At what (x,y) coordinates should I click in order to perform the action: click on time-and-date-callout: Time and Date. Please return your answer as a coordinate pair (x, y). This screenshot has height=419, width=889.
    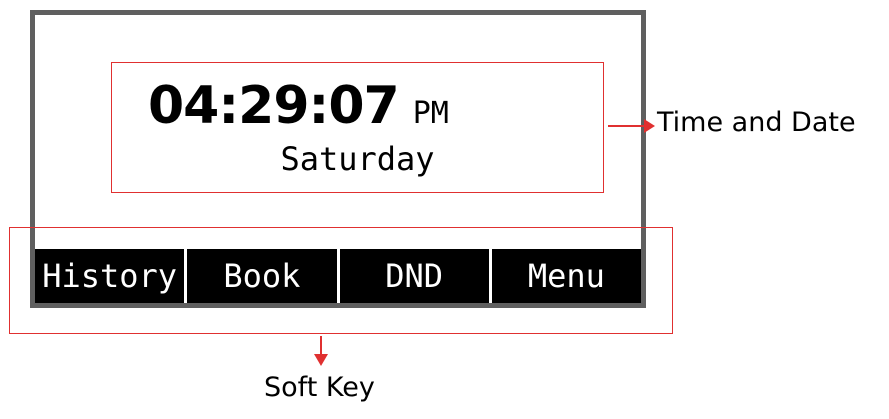
    Looking at the image, I should click on (756, 122).